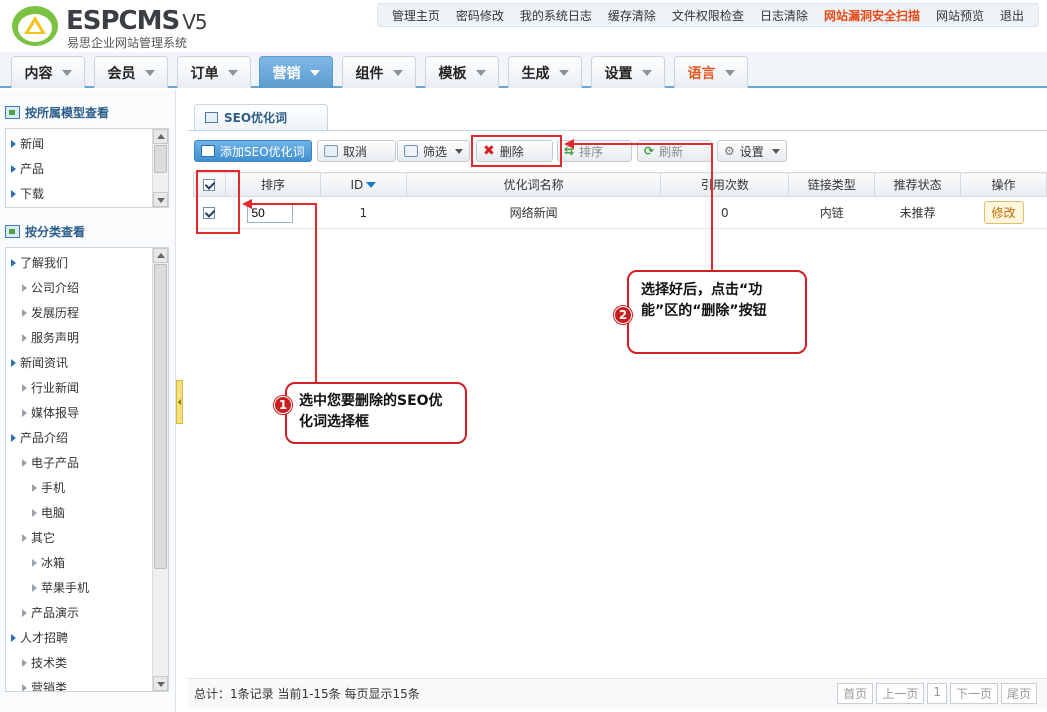  Describe the element at coordinates (623, 315) in the screenshot. I see `step-2-badge: 2` at that location.